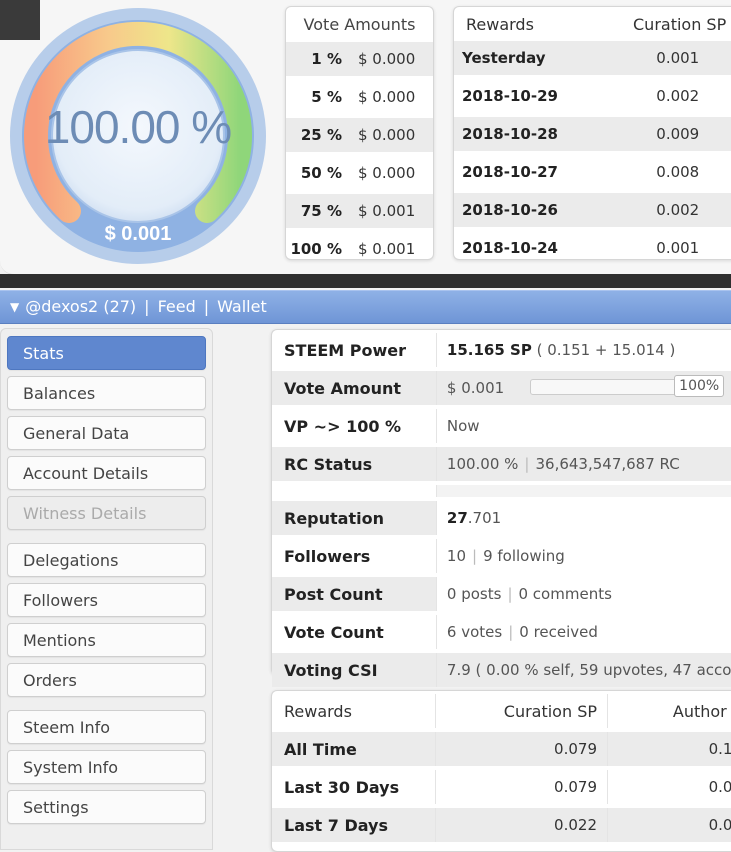  I want to click on sidebar-item-system-info: System Info, so click(106, 767).